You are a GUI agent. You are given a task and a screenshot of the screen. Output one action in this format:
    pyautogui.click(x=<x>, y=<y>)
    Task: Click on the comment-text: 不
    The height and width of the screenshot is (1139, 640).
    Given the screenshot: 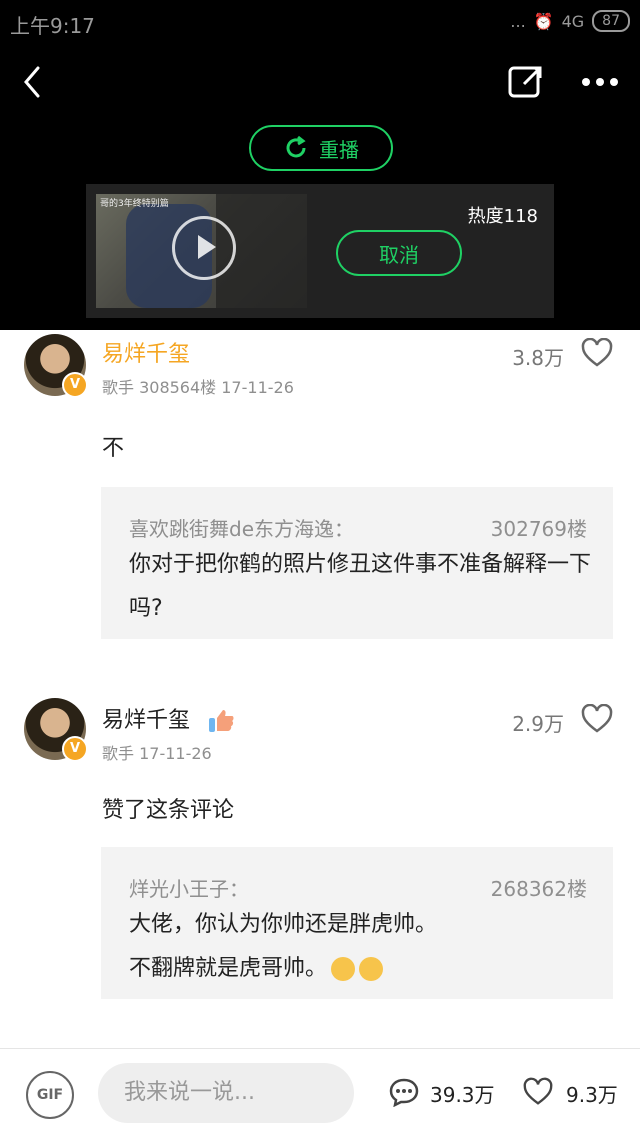 What is the action you would take?
    pyautogui.click(x=113, y=448)
    